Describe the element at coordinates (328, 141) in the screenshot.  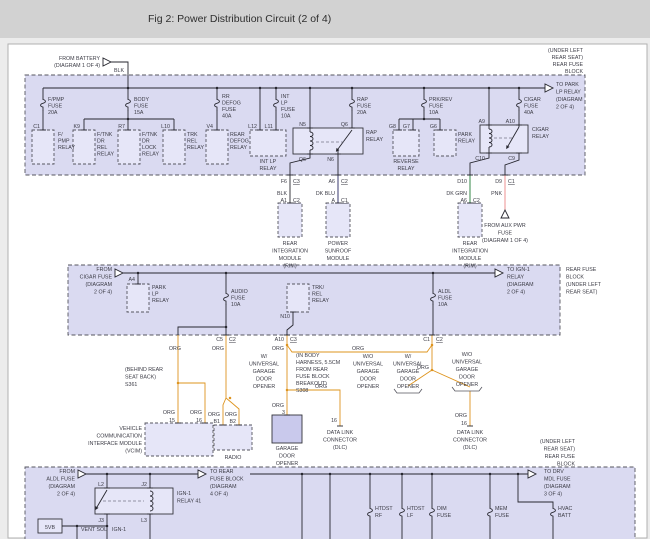
I see `rap-relay-box` at that location.